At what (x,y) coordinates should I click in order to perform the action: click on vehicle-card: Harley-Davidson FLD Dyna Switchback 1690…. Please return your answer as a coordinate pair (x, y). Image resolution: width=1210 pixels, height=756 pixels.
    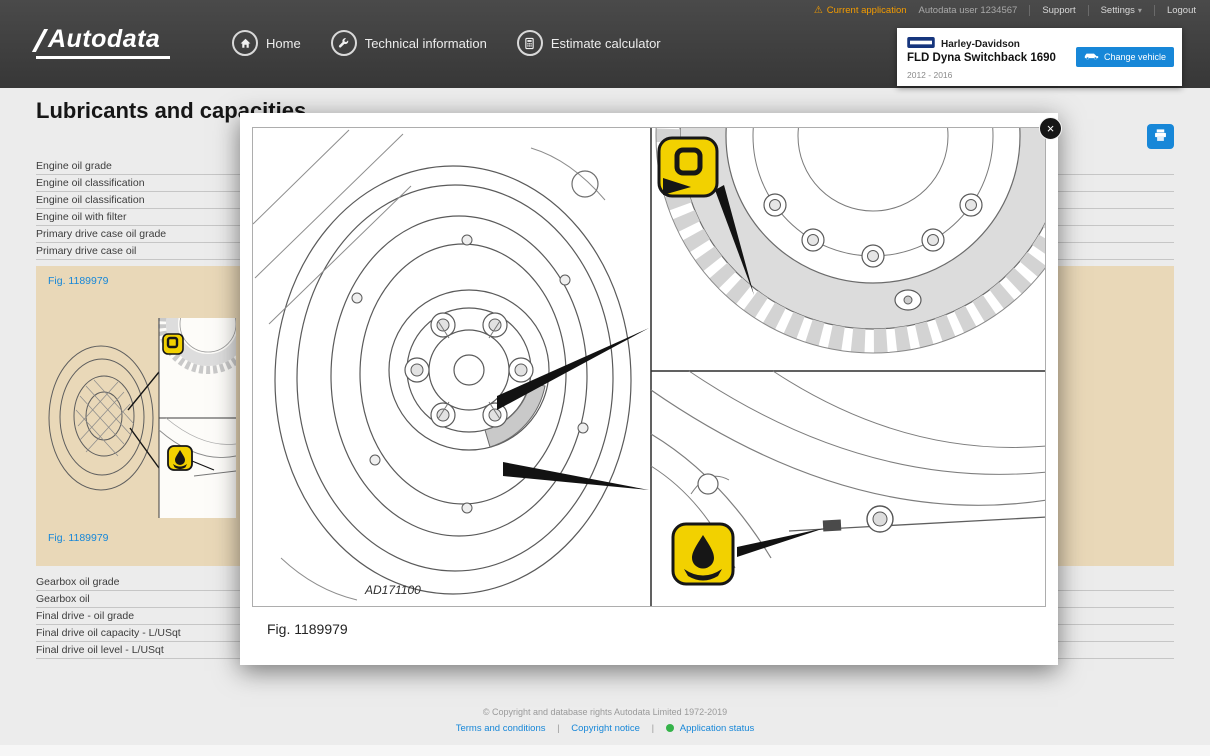
    Looking at the image, I should click on (1039, 57).